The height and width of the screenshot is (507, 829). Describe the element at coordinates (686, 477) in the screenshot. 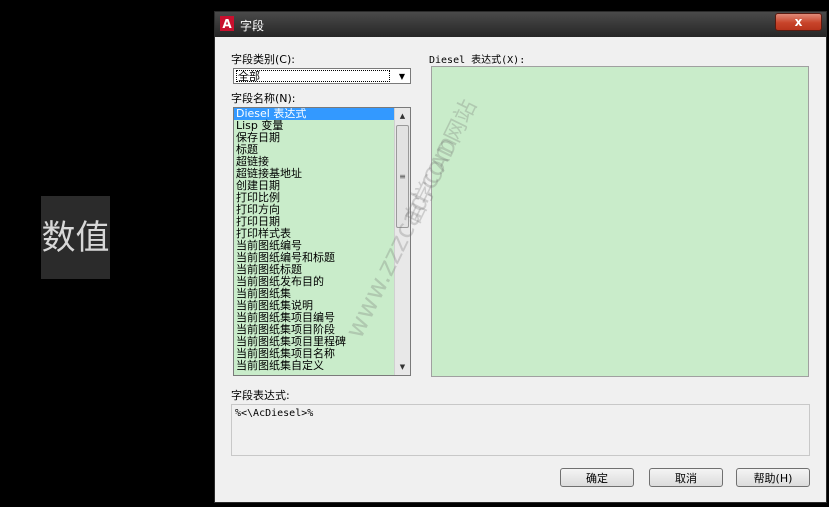

I see `cancel-button: 取消` at that location.